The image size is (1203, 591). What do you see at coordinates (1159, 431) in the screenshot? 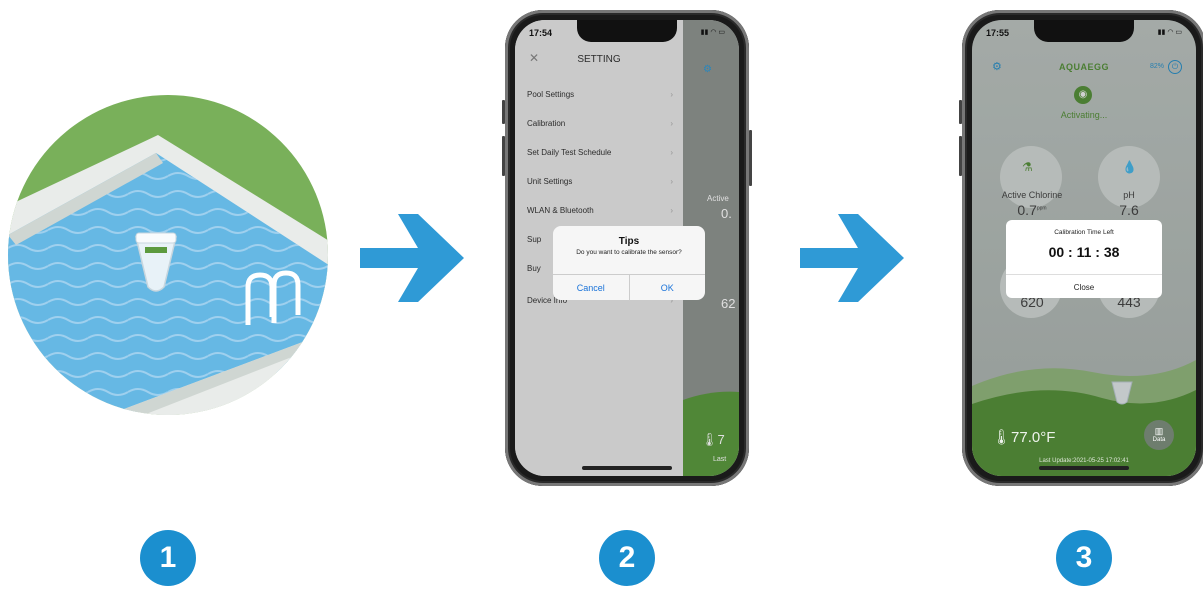
I see `chart-icon: ▥` at bounding box center [1159, 431].